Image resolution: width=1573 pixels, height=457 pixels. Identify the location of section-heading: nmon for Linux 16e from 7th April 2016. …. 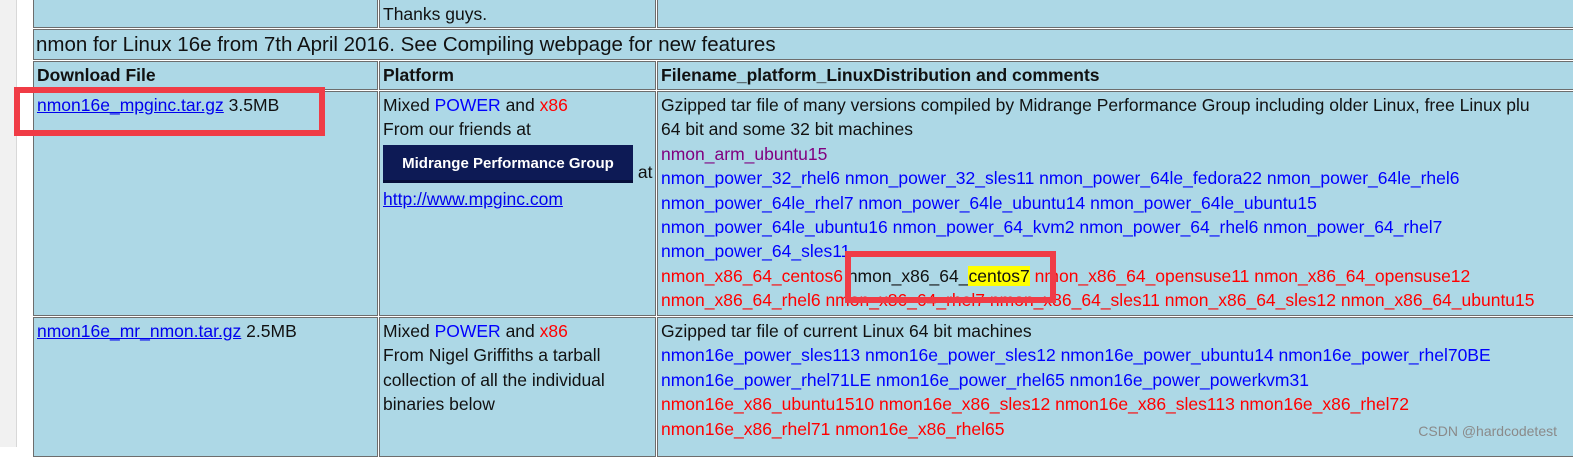
(803, 44).